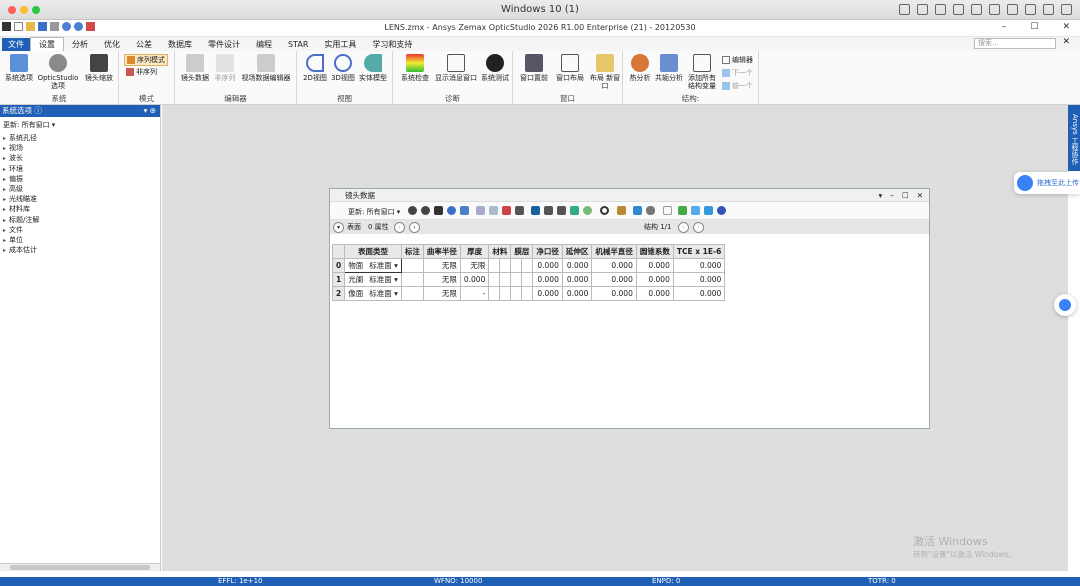  What do you see at coordinates (1030, 9) in the screenshot?
I see `camera-icon` at bounding box center [1030, 9].